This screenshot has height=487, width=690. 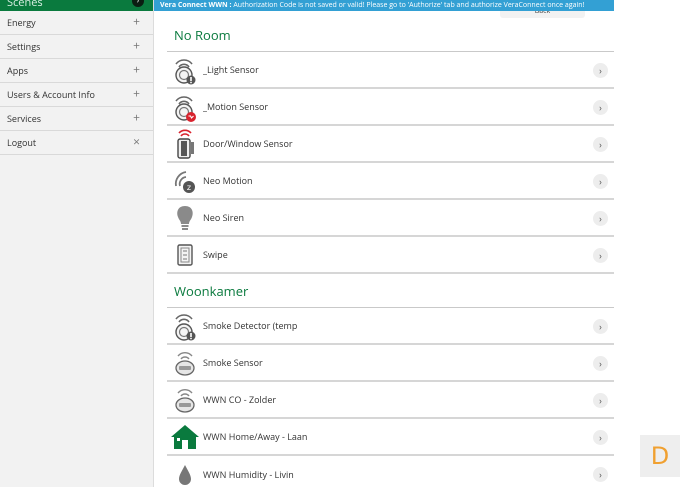 I want to click on house-icon, so click(x=185, y=437).